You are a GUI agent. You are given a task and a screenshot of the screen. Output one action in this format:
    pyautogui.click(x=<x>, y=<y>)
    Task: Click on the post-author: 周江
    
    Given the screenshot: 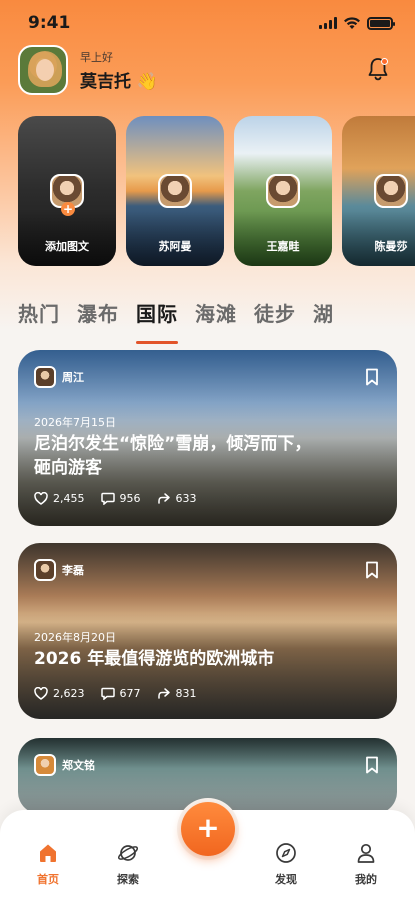 What is the action you would take?
    pyautogui.click(x=59, y=377)
    